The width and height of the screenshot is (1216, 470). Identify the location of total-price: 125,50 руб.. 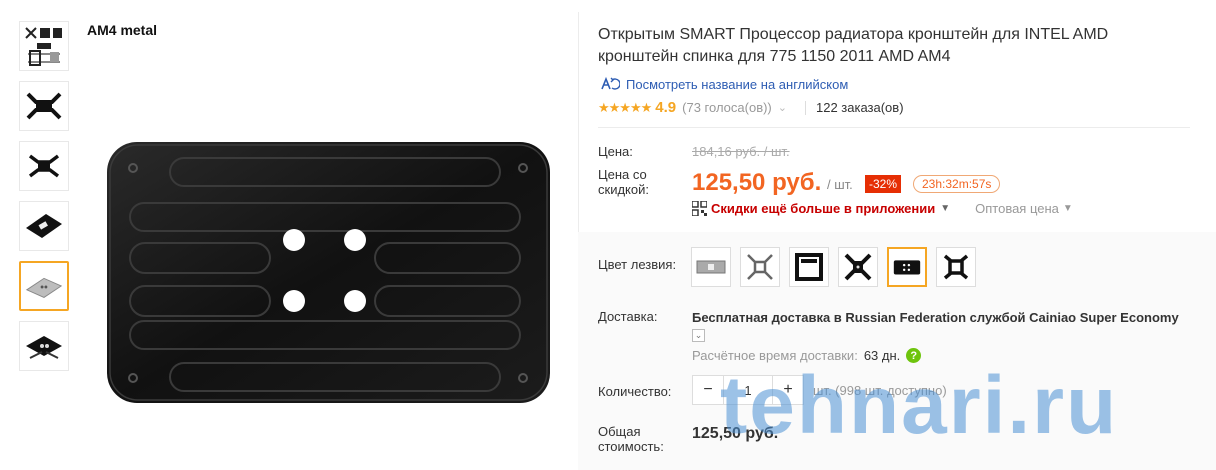
(735, 433).